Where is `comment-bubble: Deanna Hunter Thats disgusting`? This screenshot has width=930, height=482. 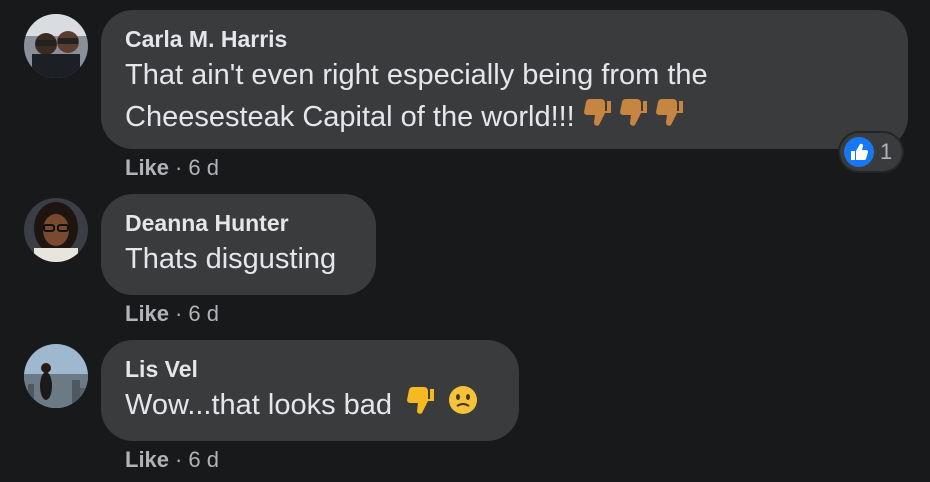 comment-bubble: Deanna Hunter Thats disgusting is located at coordinates (238, 244).